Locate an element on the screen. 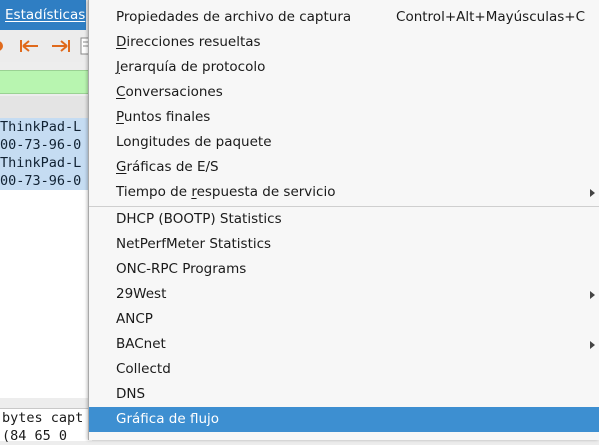  menubar: Estadísticas is located at coordinates (47, 15).